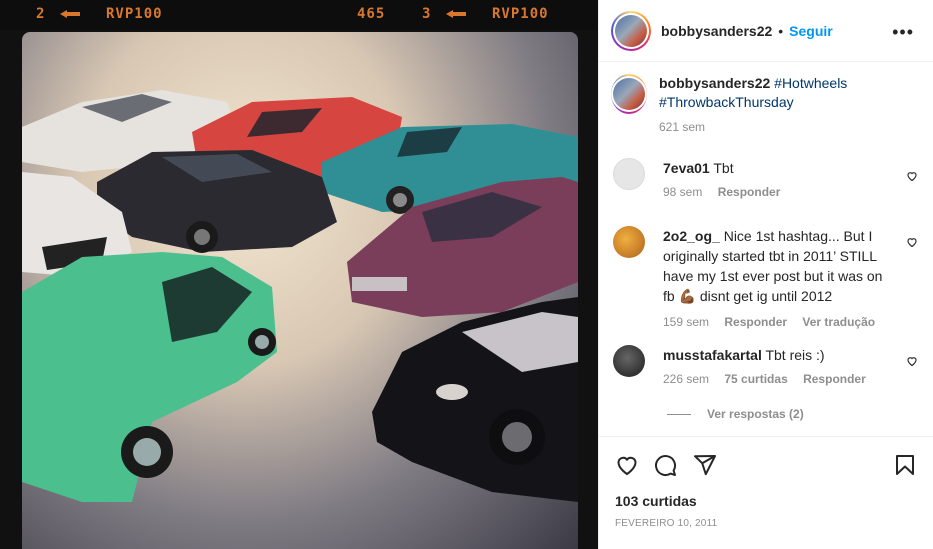 The width and height of the screenshot is (933, 549). What do you see at coordinates (726, 102) in the screenshot?
I see `hashtag-link: #ThrowbackThursday` at bounding box center [726, 102].